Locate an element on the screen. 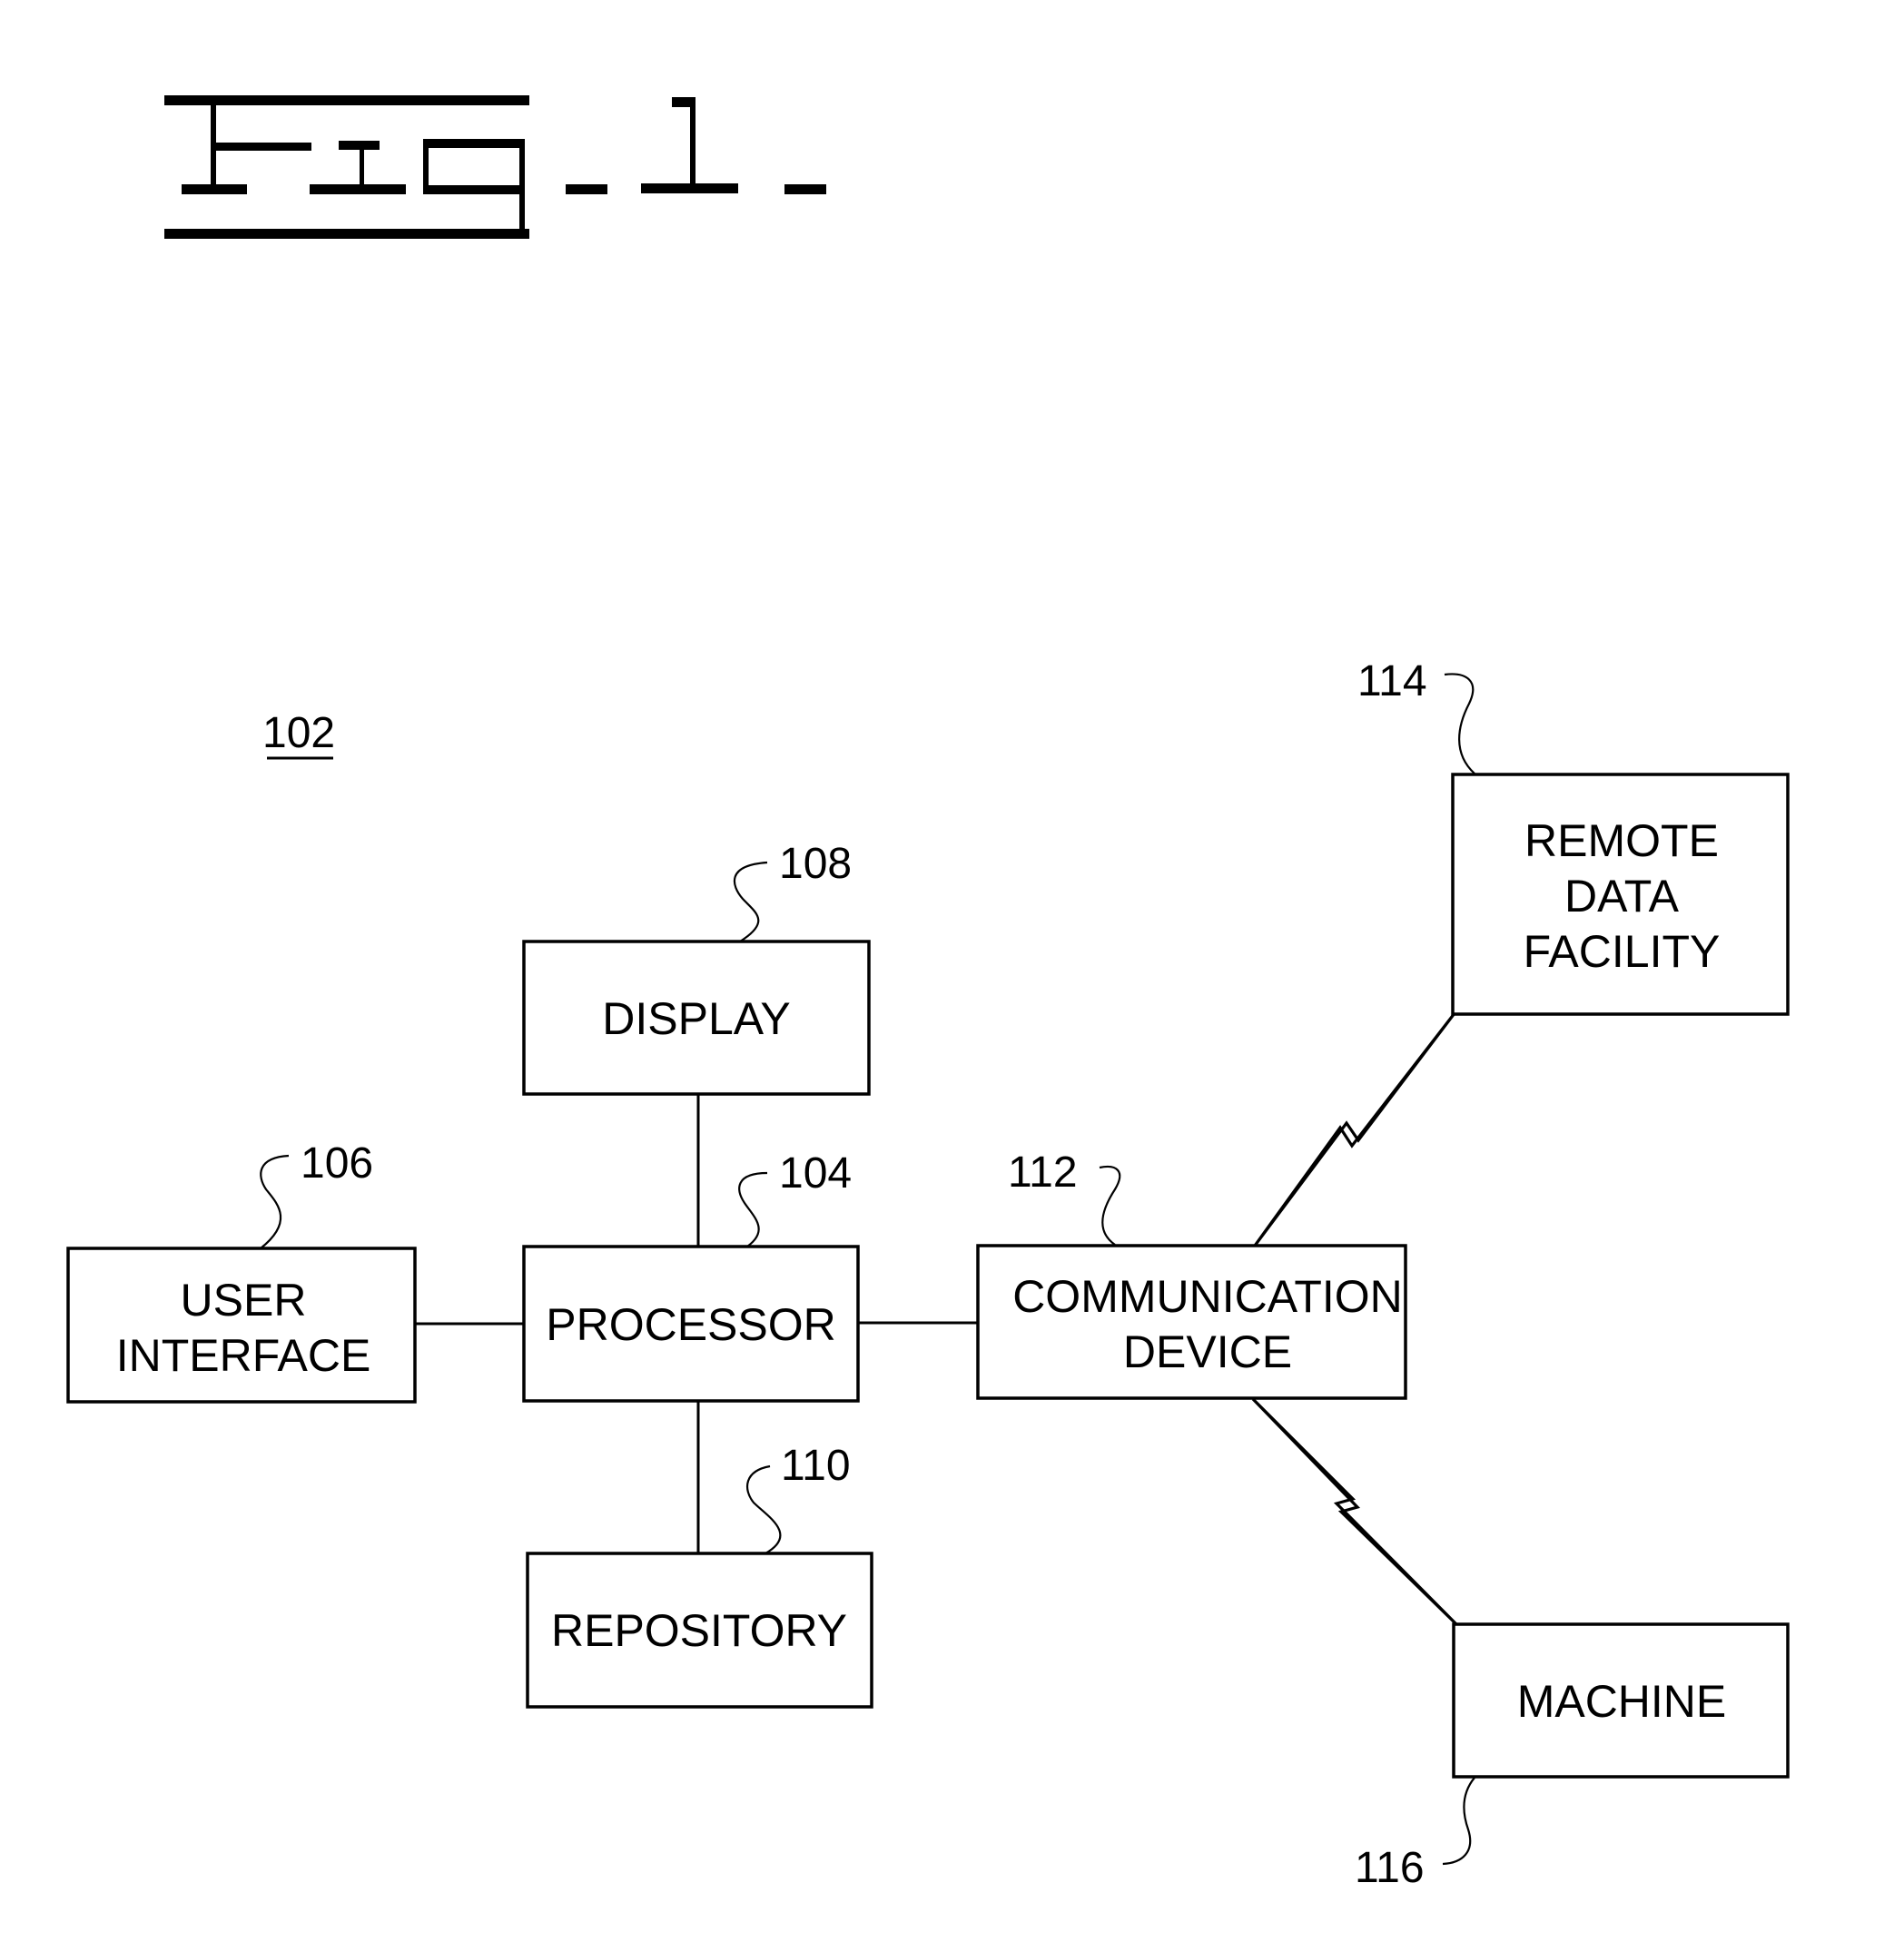  wireless-link-machine is located at coordinates (1355, 1512).